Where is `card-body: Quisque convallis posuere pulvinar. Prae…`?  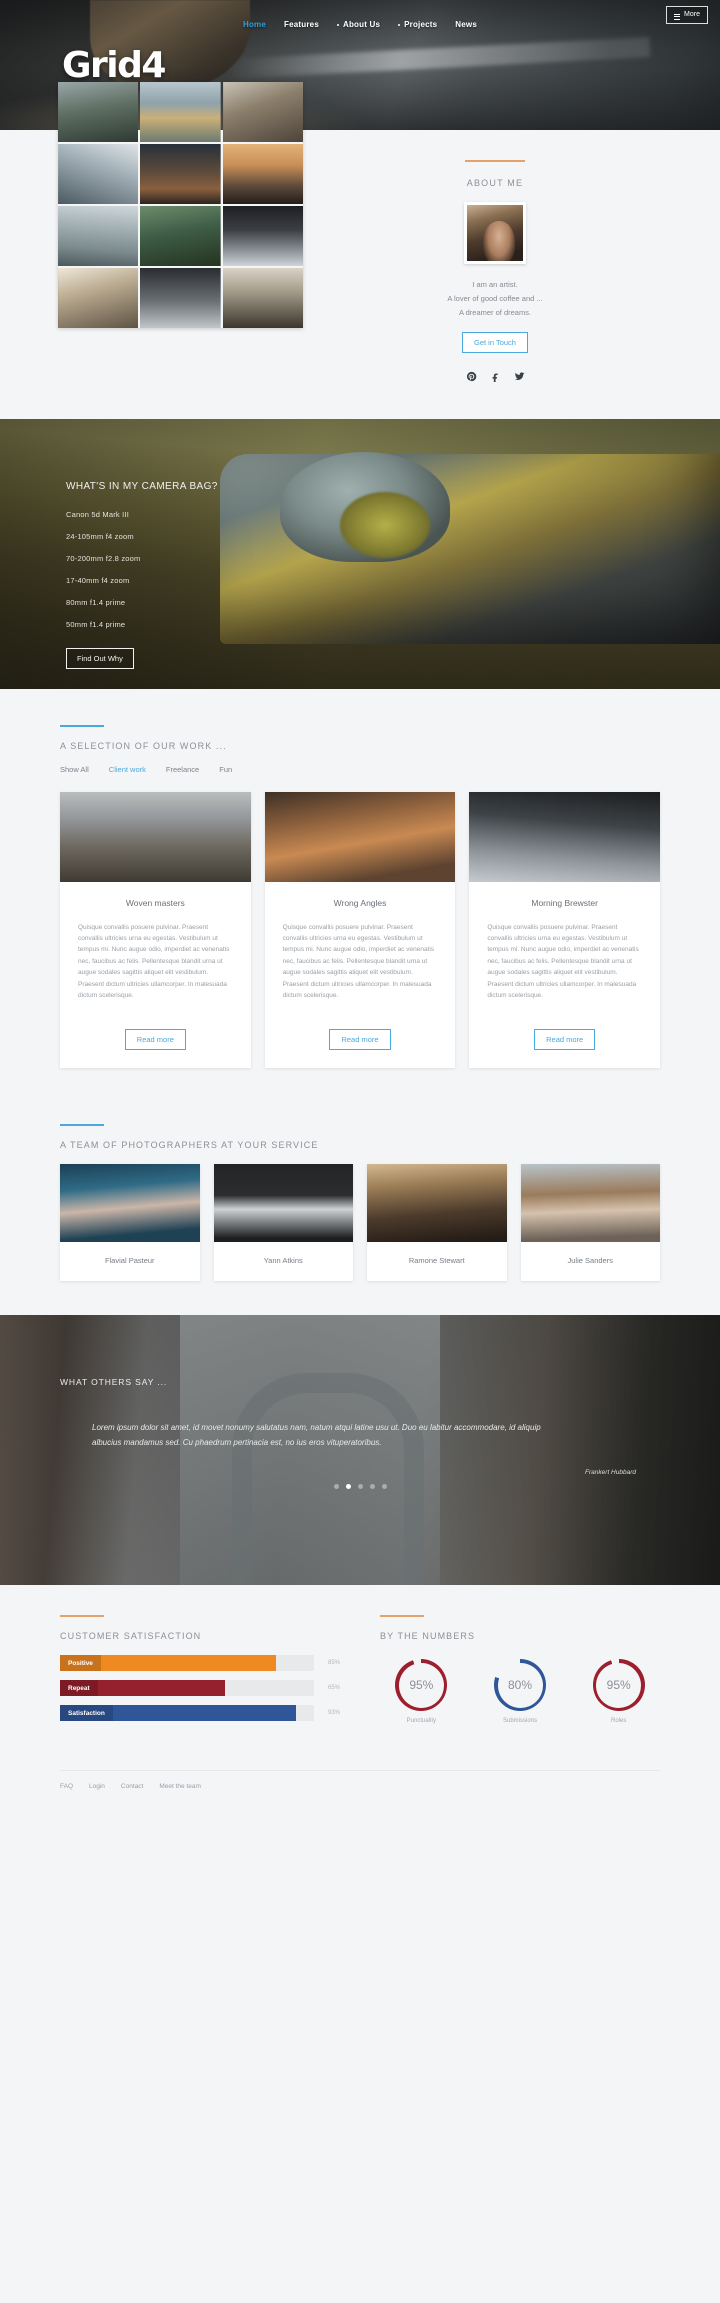
card-body: Quisque convallis posuere pulvinar. Prae… is located at coordinates (358, 961).